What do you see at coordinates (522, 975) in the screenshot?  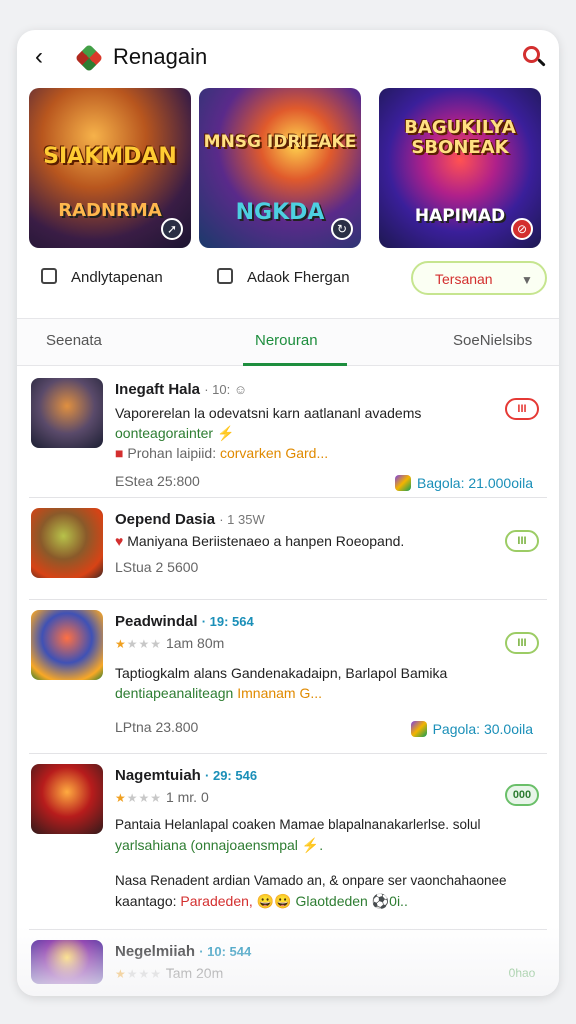 I see `status-badge: 0hao` at bounding box center [522, 975].